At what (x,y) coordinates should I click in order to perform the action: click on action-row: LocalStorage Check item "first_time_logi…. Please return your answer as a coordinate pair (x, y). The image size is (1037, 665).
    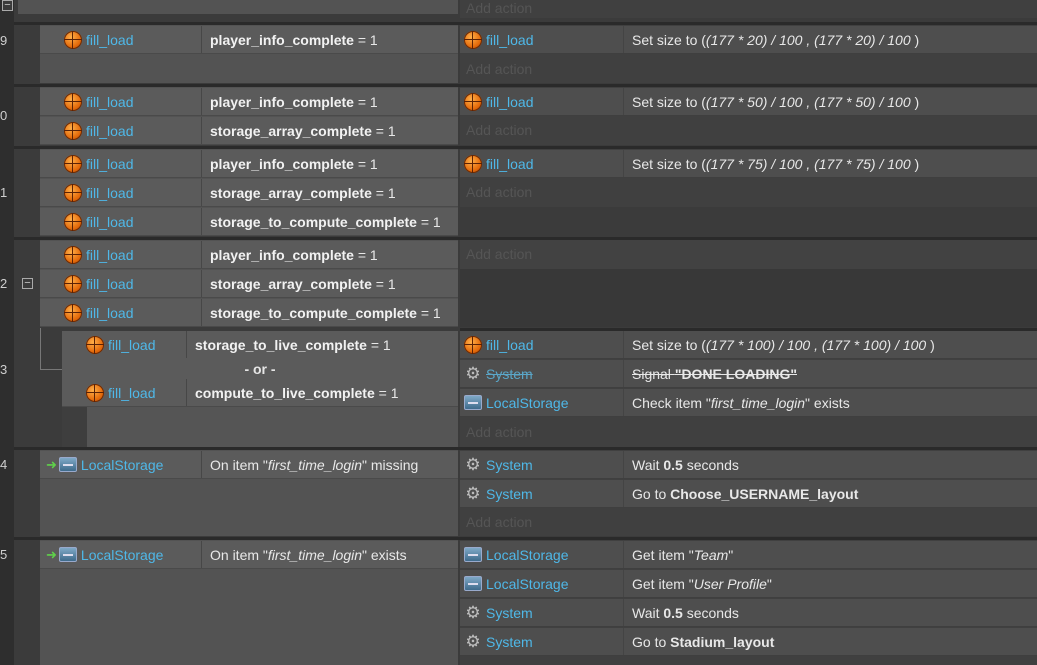
    Looking at the image, I should click on (748, 403).